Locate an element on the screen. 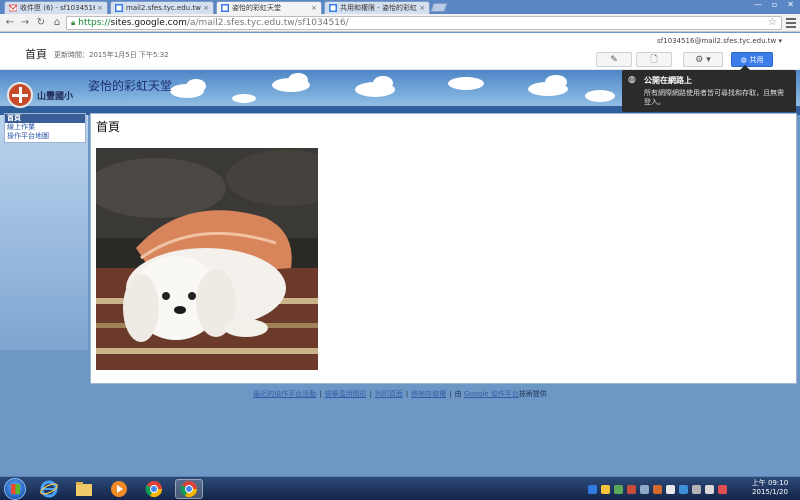 The height and width of the screenshot is (500, 800). ie-icon is located at coordinates (49, 489).